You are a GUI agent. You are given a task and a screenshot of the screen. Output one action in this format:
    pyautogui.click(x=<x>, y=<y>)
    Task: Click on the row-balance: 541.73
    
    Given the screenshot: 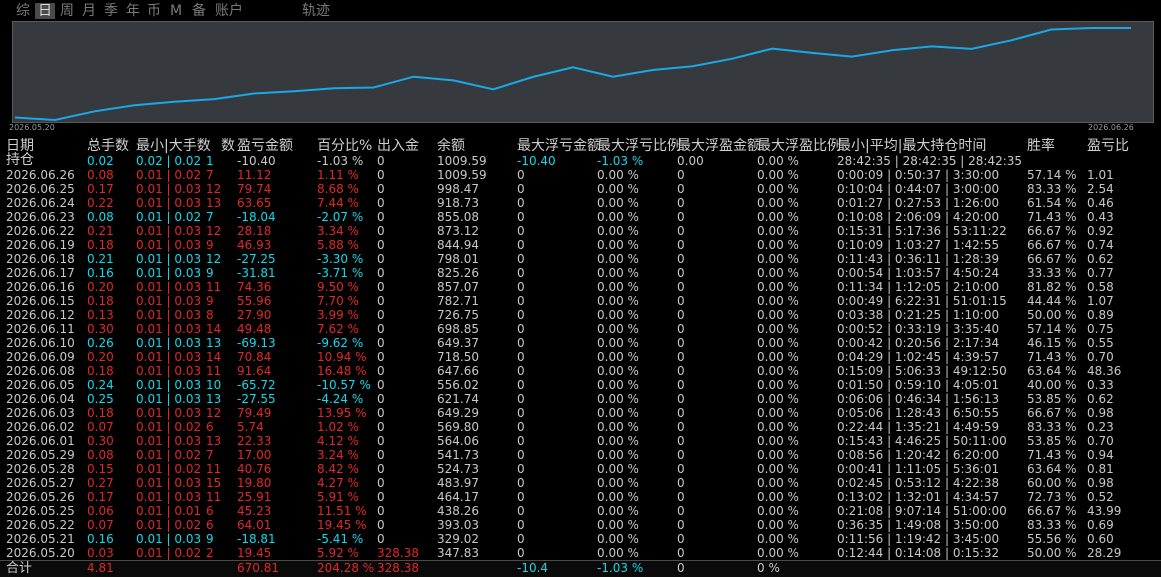 What is the action you would take?
    pyautogui.click(x=458, y=455)
    